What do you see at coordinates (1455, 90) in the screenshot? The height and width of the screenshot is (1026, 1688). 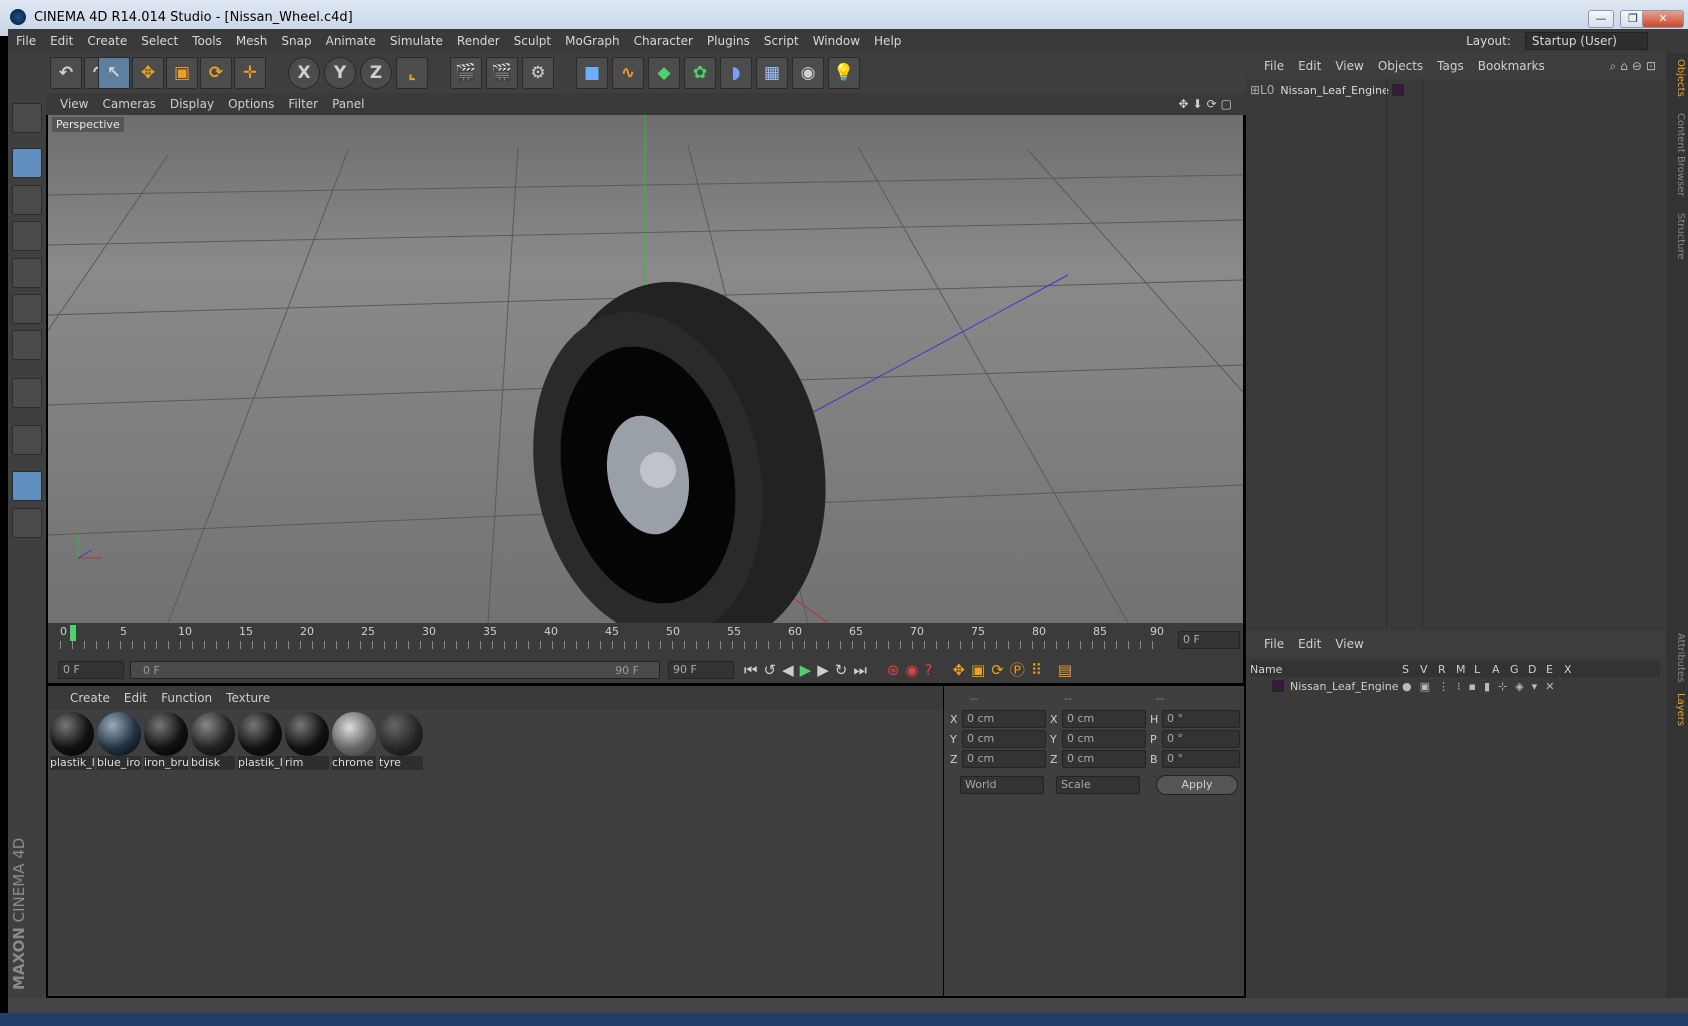 I see `object-row: ⊞L0 Nissan_Leaf_Engine` at bounding box center [1455, 90].